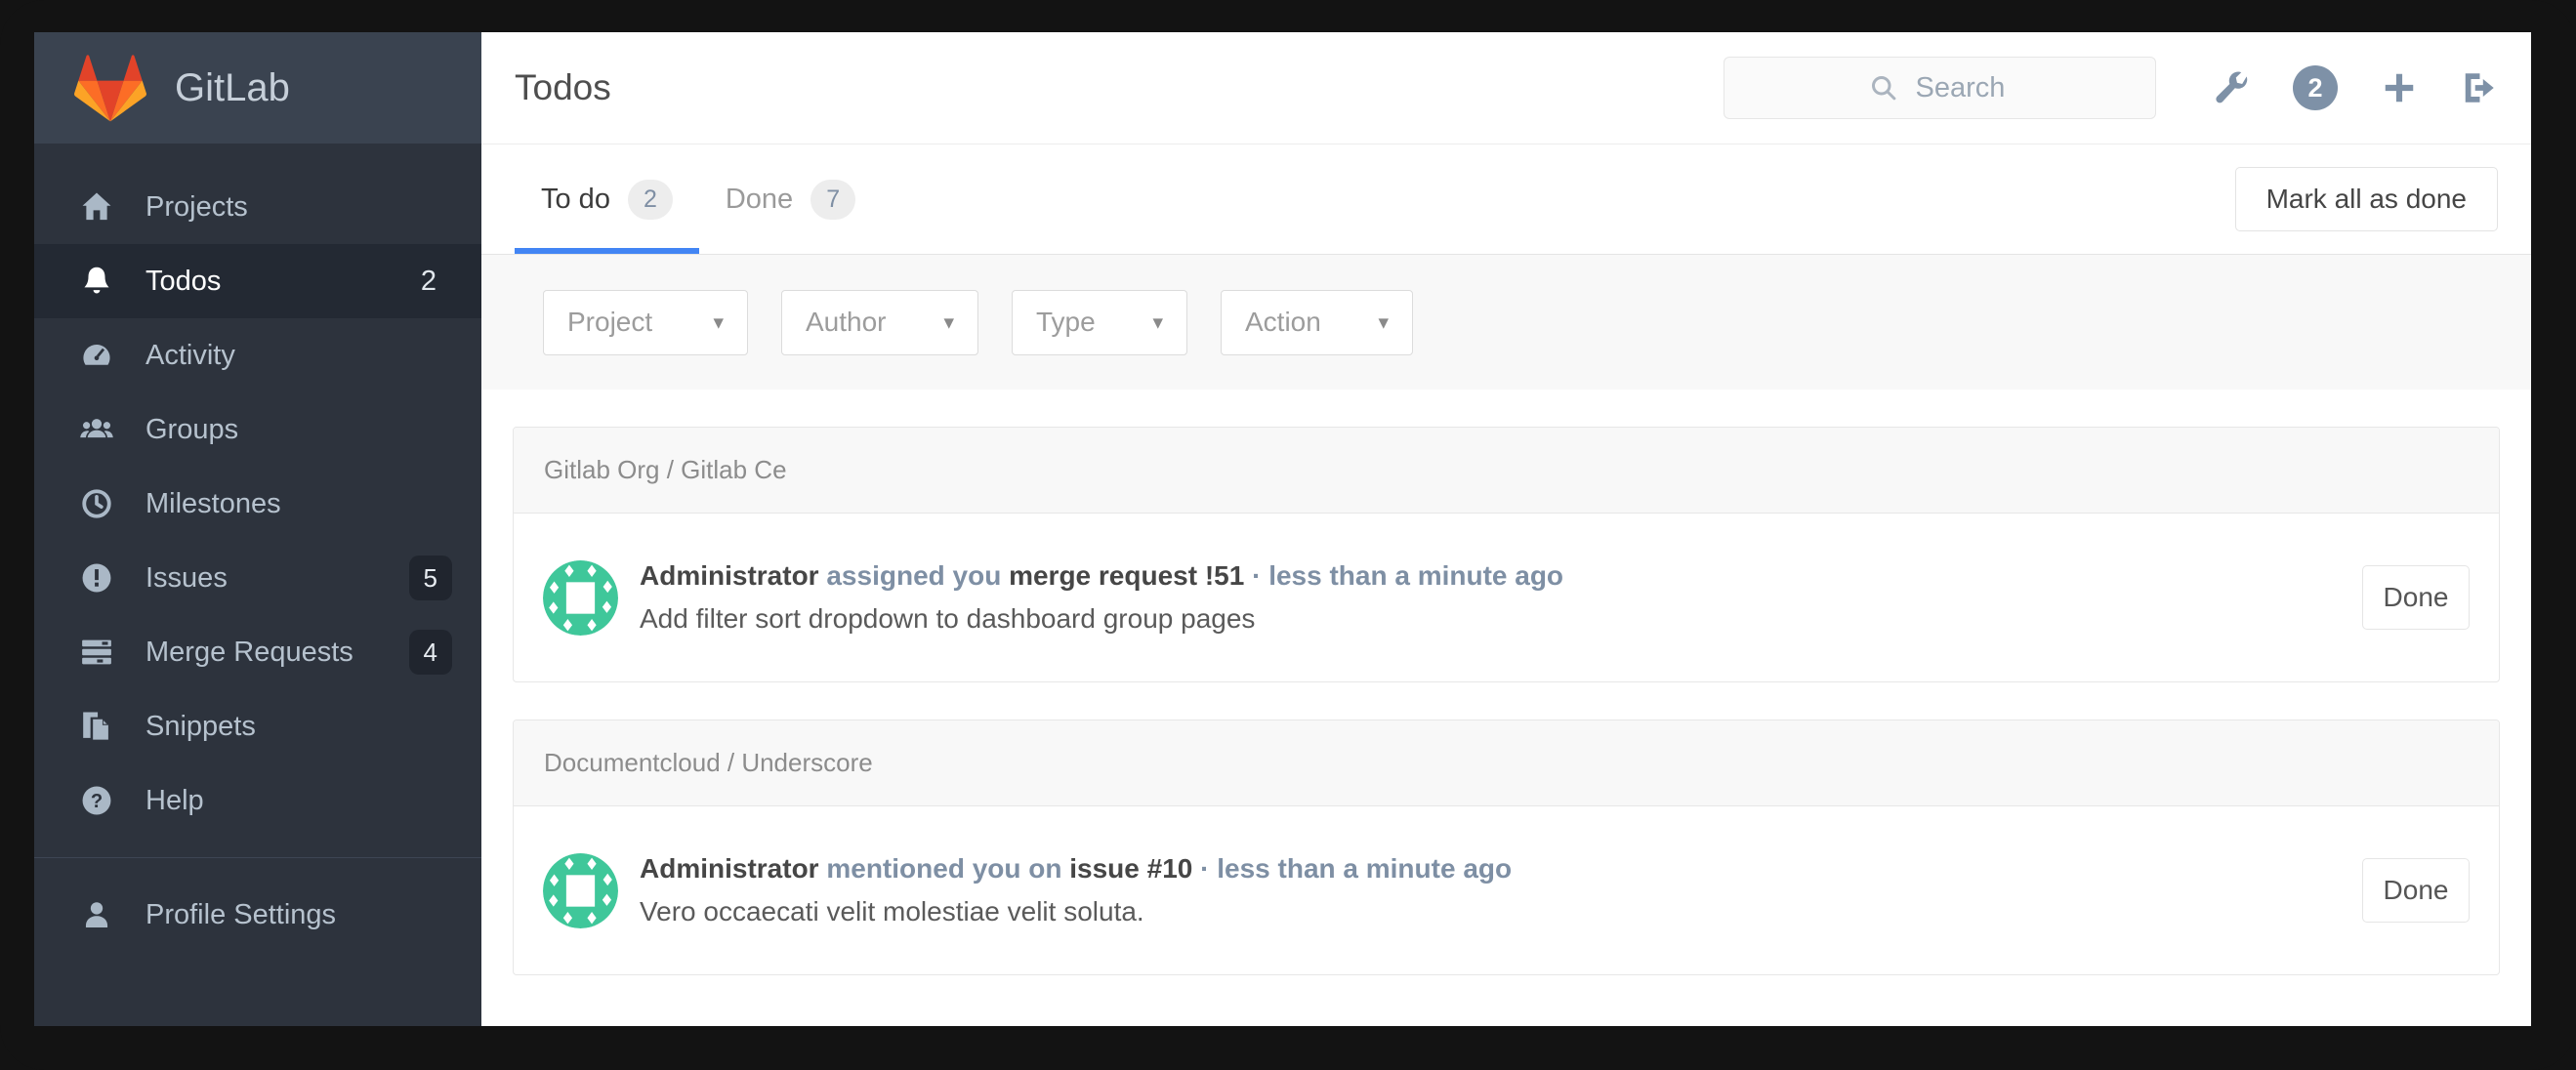 The width and height of the screenshot is (2576, 1070). I want to click on filter-label: Project, so click(610, 322).